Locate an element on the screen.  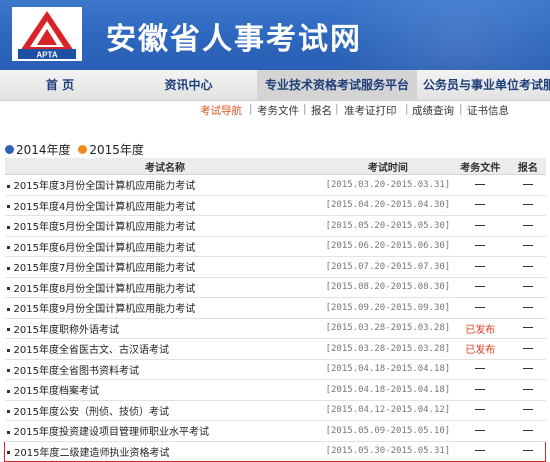
exam-time: [2015.03.20-2015.03.31] is located at coordinates (388, 185).